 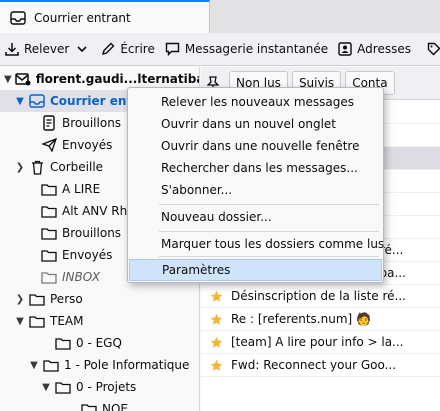 I want to click on folder-0-projets: ▼ 0 - Projets, so click(x=99, y=387).